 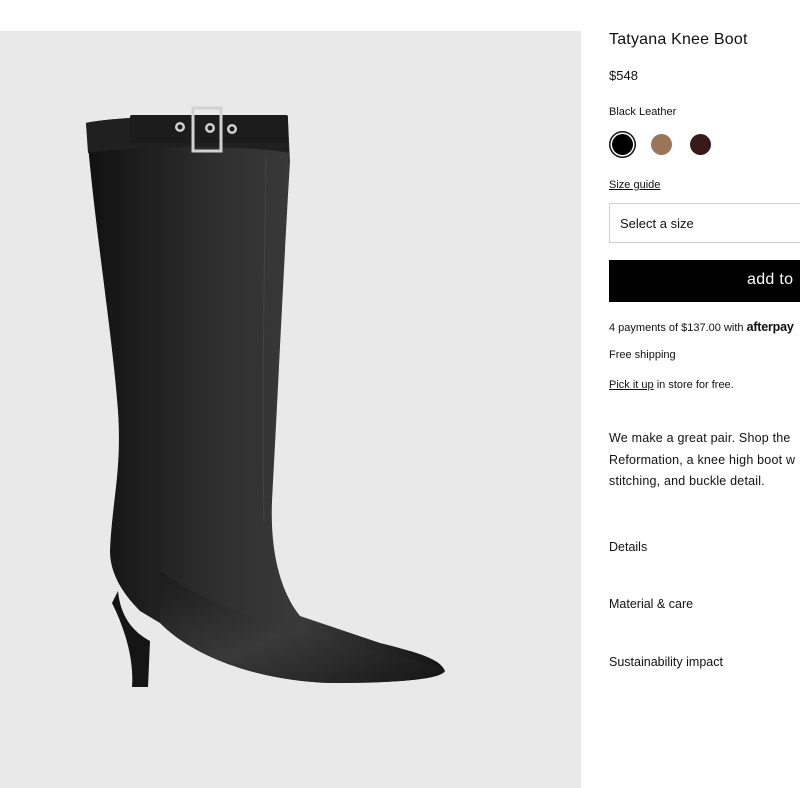 What do you see at coordinates (623, 75) in the screenshot?
I see `product-price: $548` at bounding box center [623, 75].